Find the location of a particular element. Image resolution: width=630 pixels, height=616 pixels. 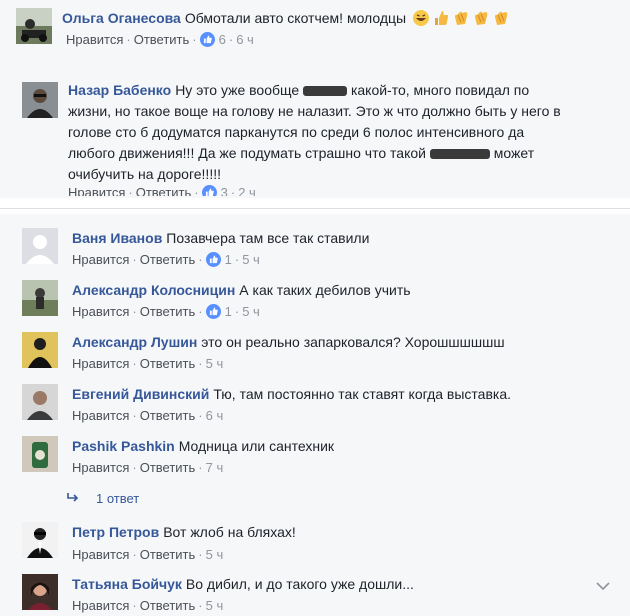

reply-count: 1 ответ is located at coordinates (117, 498).